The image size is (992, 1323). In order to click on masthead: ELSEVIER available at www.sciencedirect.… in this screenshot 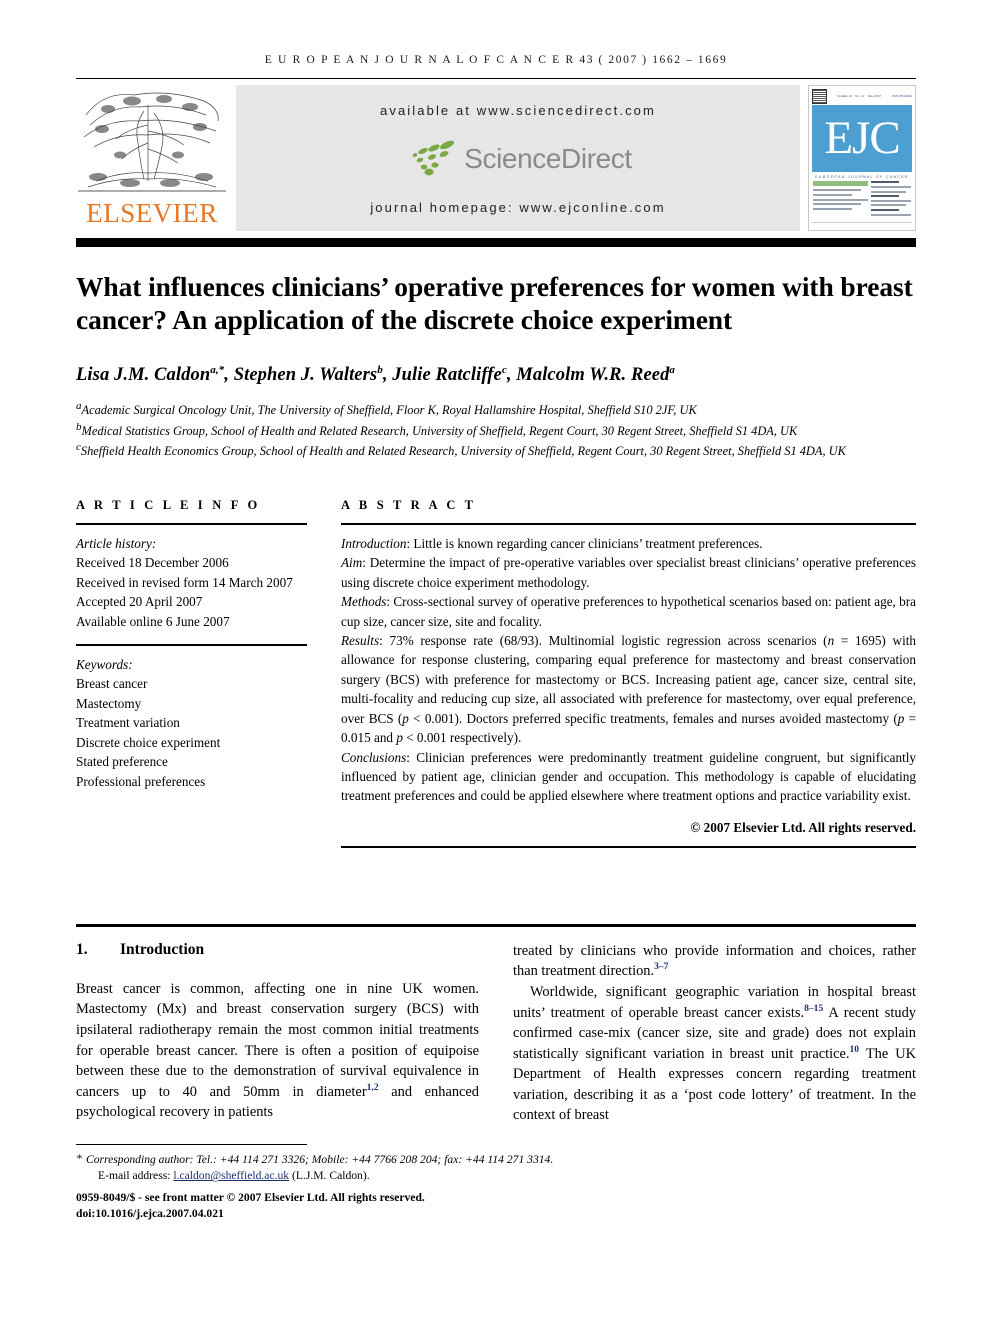, I will do `click(496, 158)`.